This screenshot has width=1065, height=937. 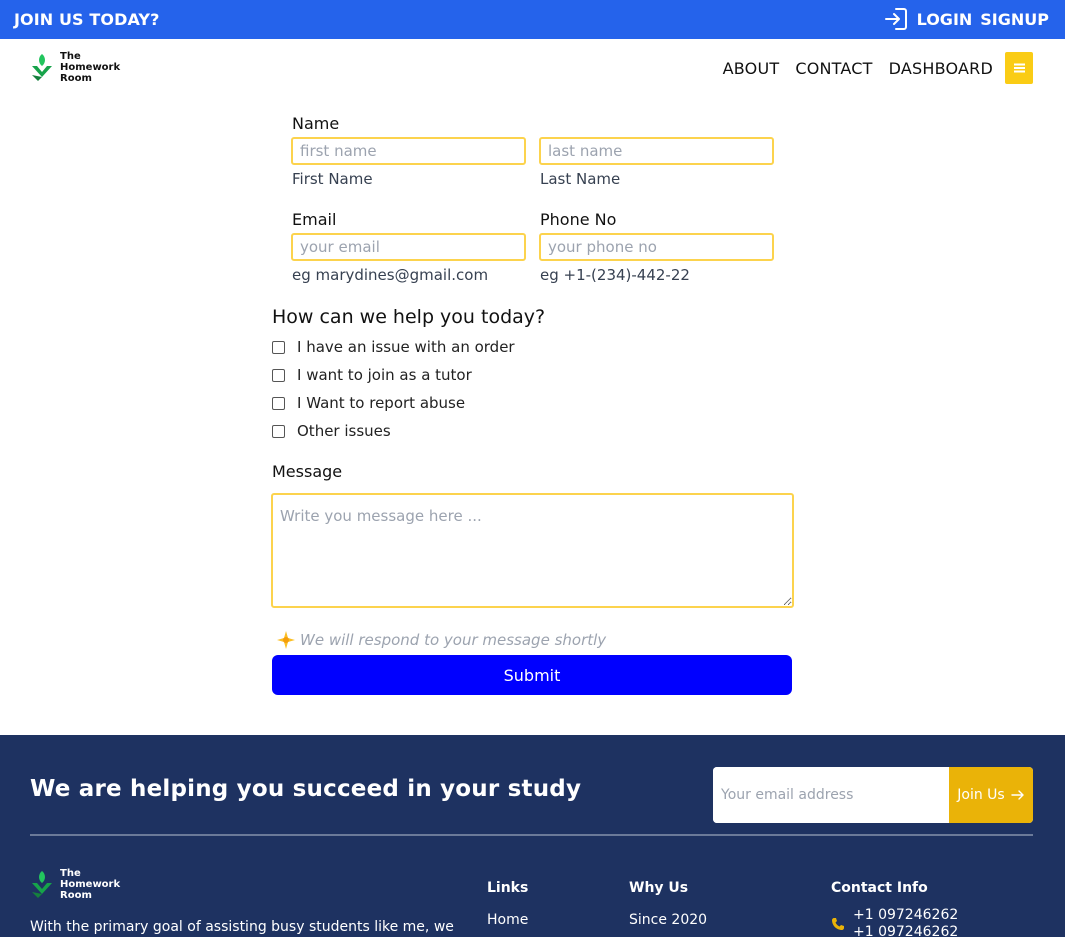 I want to click on checkbox-label: I want to join as a tutor, so click(x=384, y=375).